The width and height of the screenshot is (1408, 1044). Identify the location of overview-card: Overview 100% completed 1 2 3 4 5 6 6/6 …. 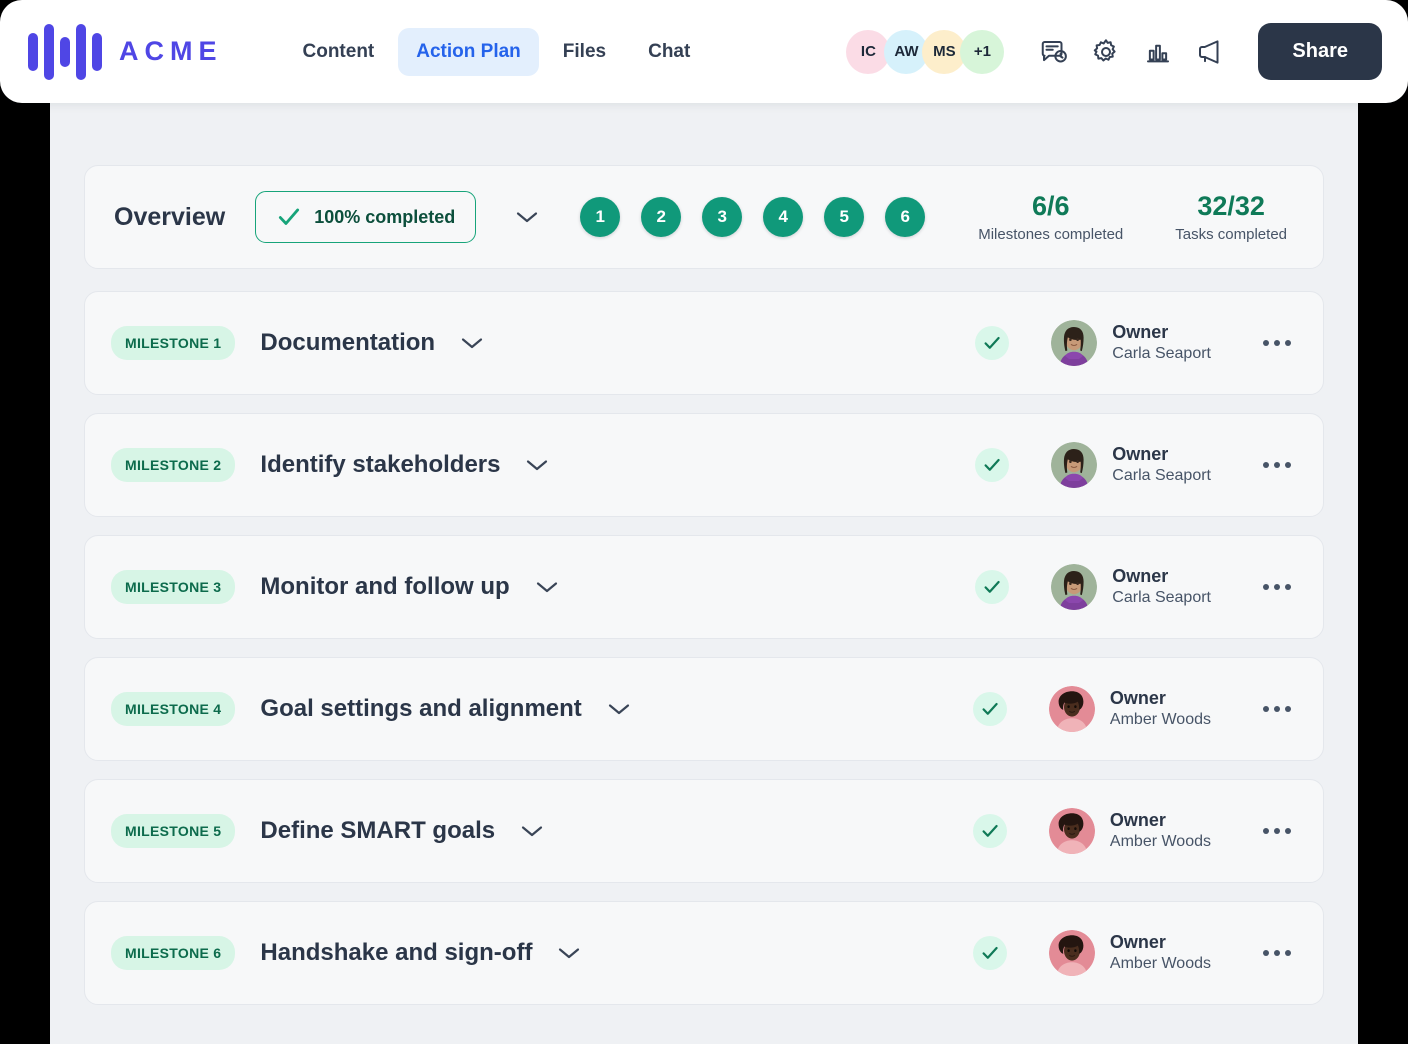
(704, 217).